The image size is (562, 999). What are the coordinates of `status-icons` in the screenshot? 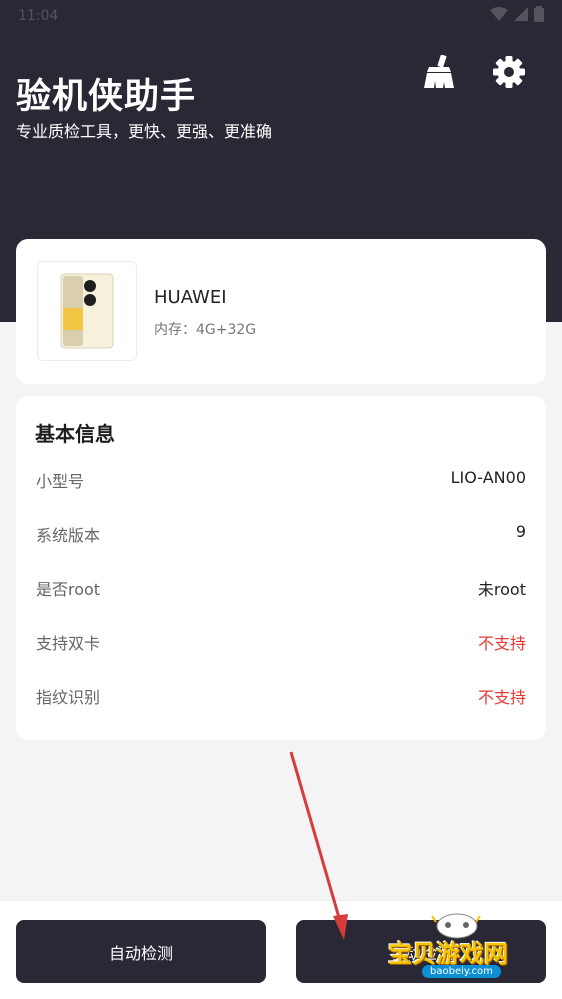 It's located at (517, 14).